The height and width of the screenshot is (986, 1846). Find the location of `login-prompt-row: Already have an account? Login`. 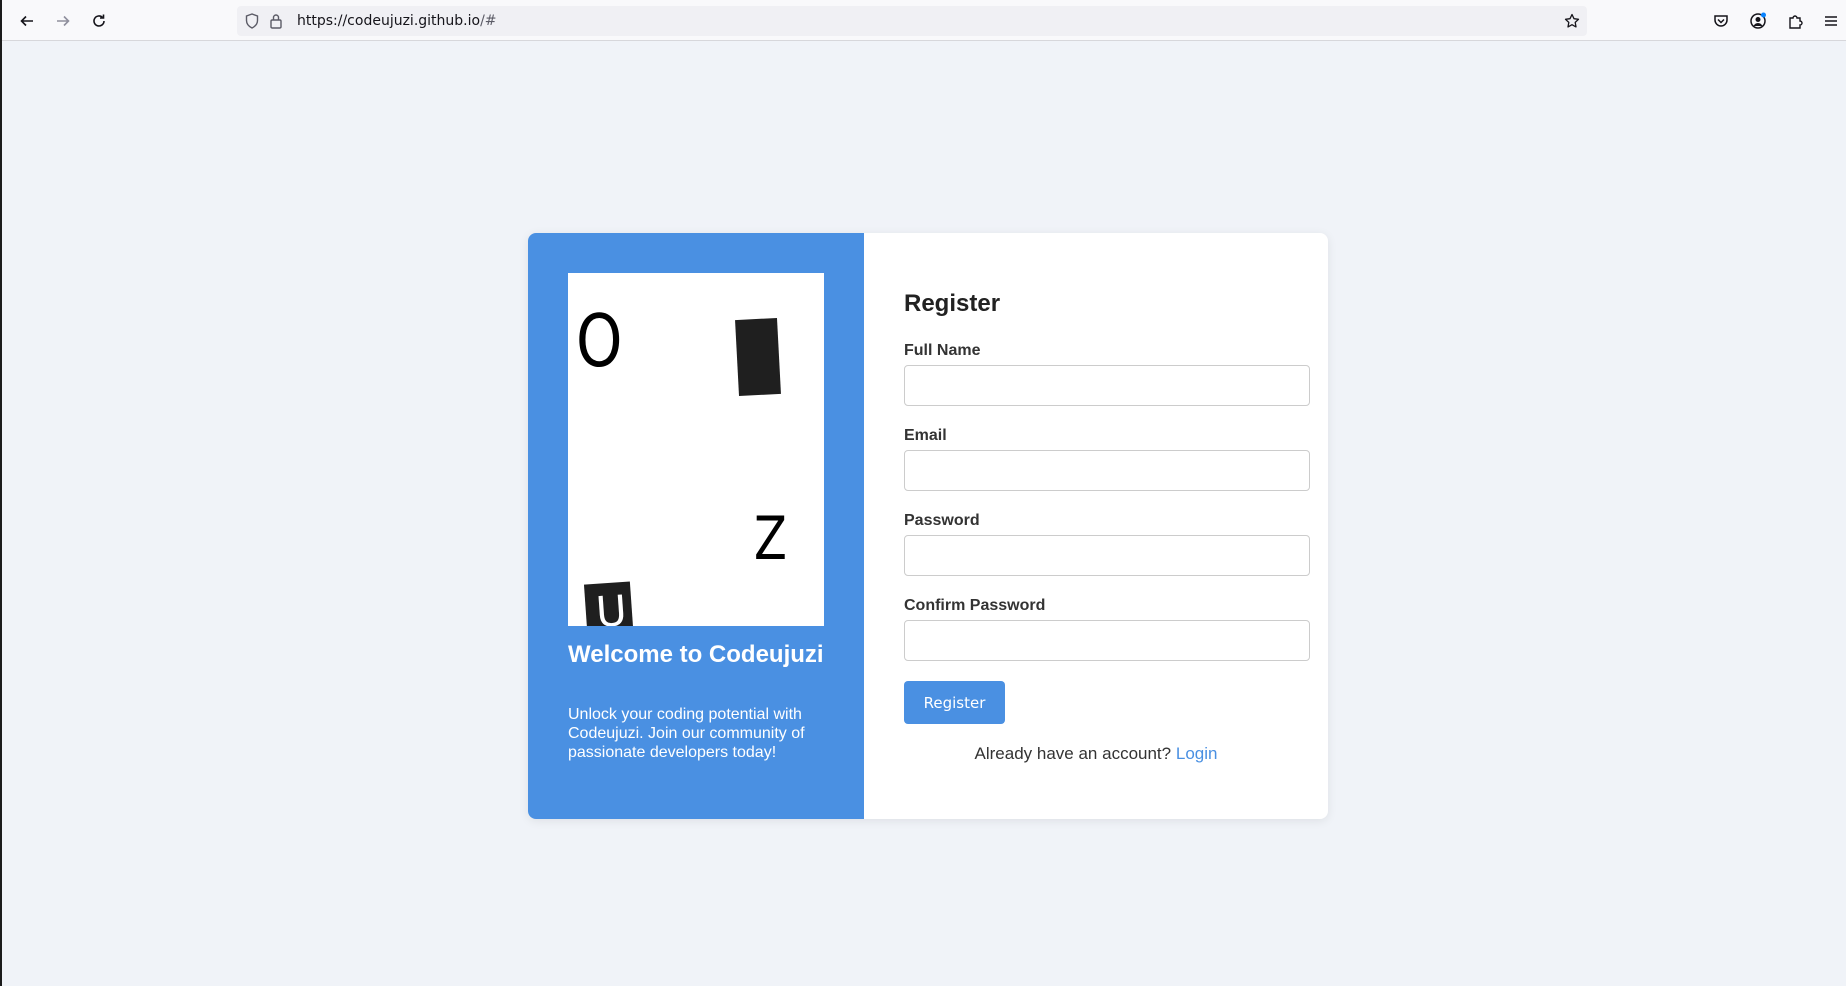

login-prompt-row: Already have an account? Login is located at coordinates (1096, 754).